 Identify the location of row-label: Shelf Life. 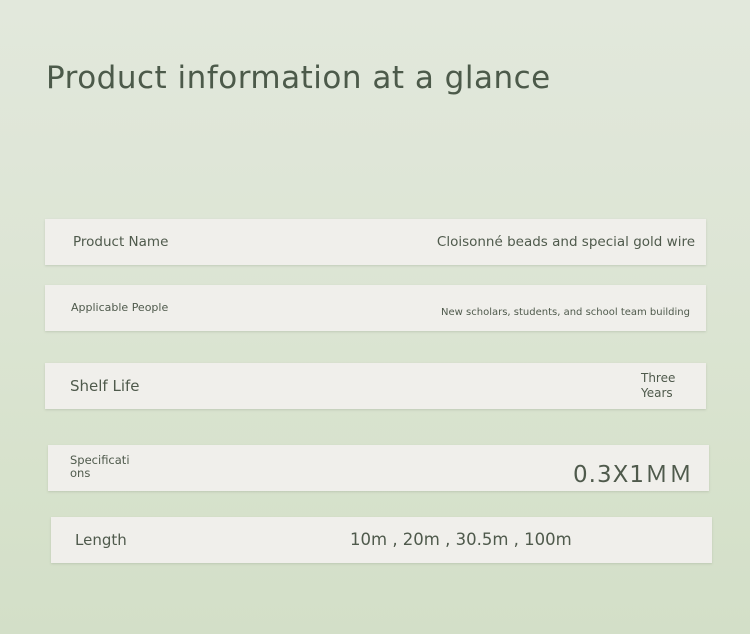
(105, 386).